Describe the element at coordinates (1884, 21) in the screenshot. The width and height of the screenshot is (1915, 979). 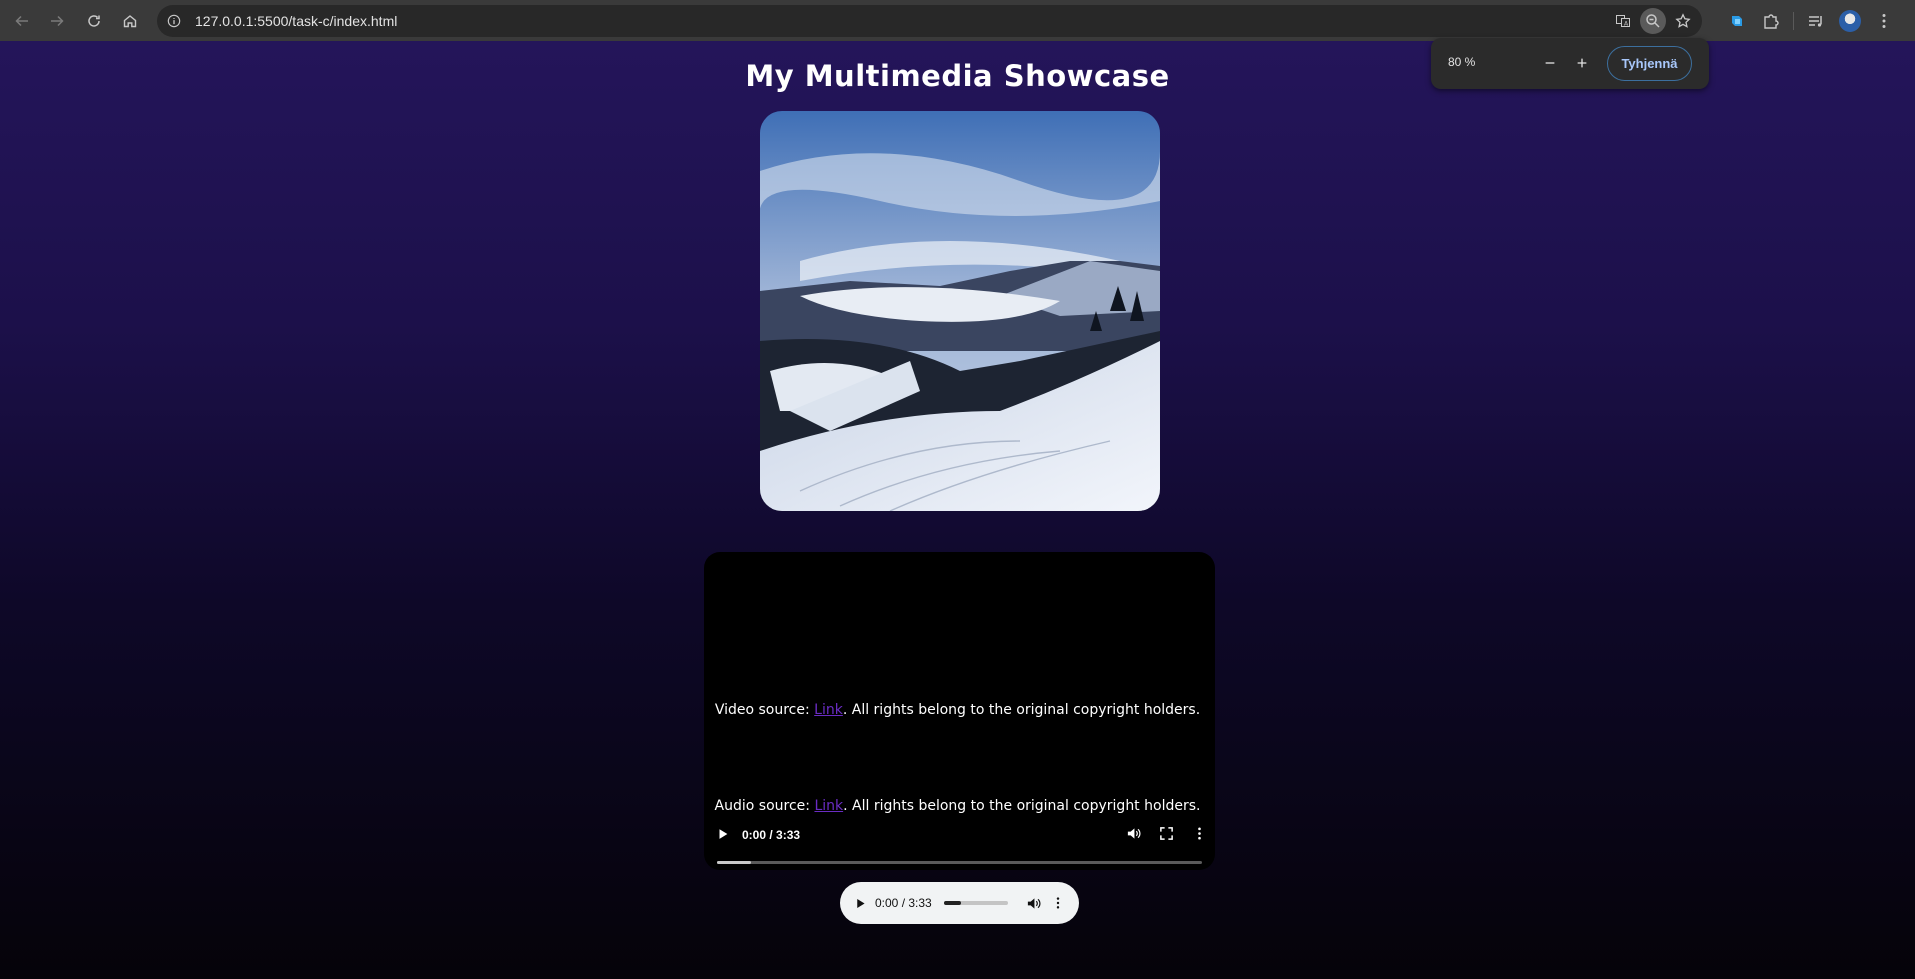
I see `more-menu-icon` at that location.